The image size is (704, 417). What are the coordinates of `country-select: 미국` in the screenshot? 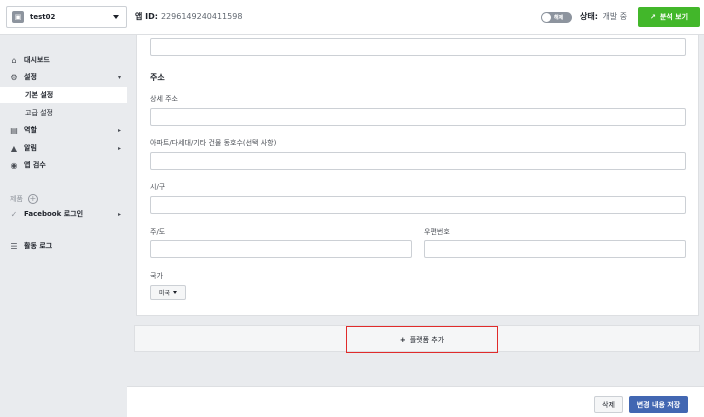 It's located at (168, 292).